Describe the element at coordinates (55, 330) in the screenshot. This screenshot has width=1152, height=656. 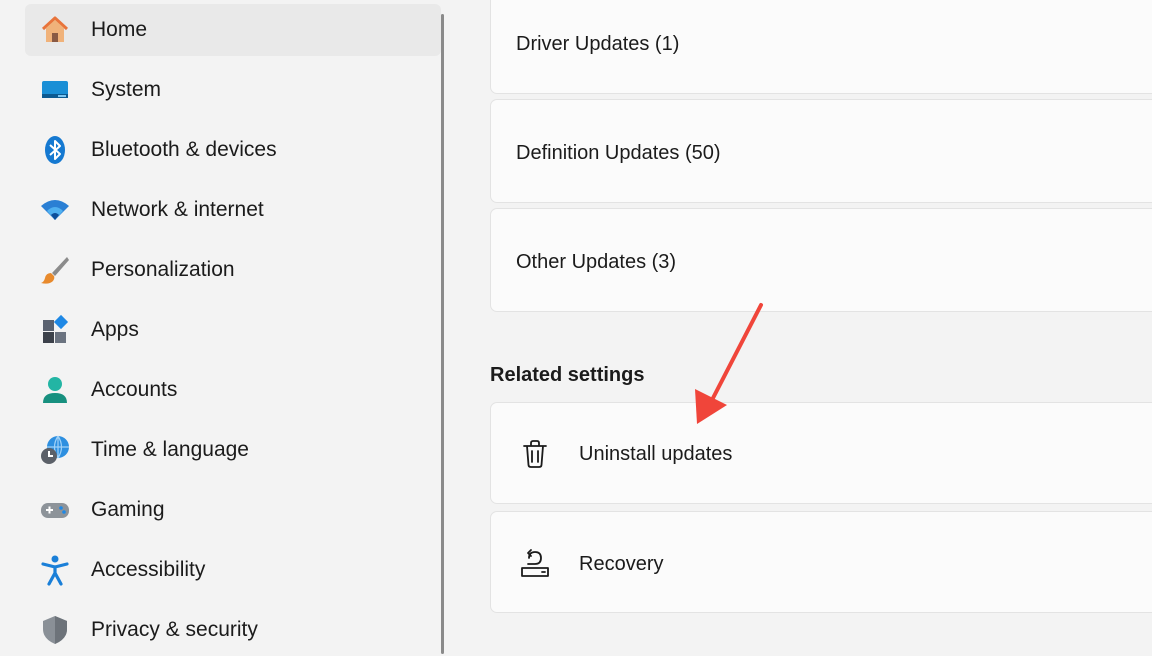
I see `apps-icon` at that location.